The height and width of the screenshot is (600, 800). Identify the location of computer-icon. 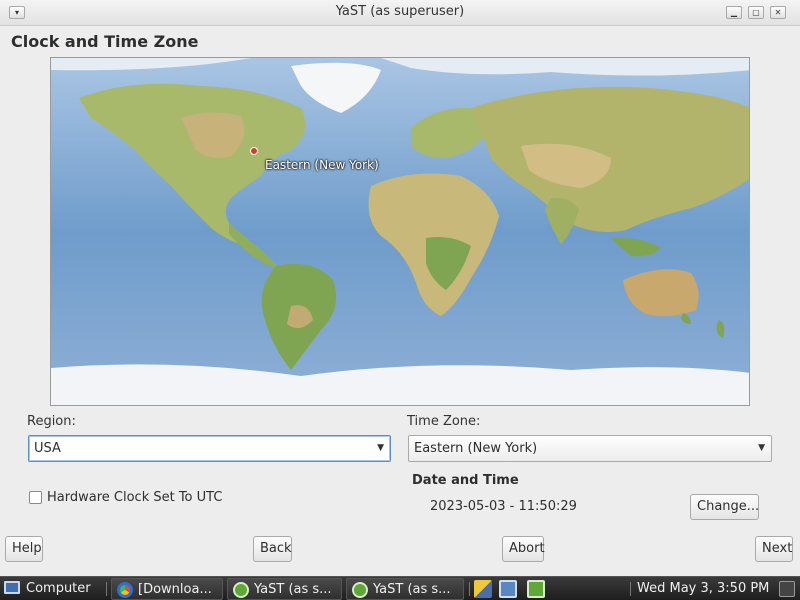
(12, 587).